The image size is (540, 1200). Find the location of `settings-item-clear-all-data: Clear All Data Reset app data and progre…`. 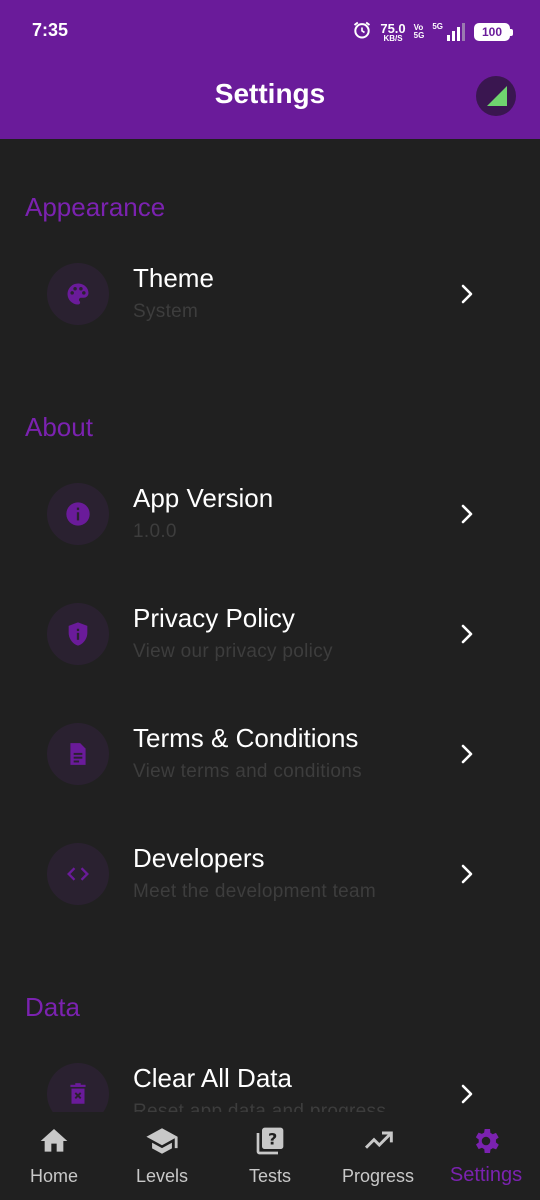

settings-item-clear-all-data: Clear All Data Reset app data and progre… is located at coordinates (270, 1087).